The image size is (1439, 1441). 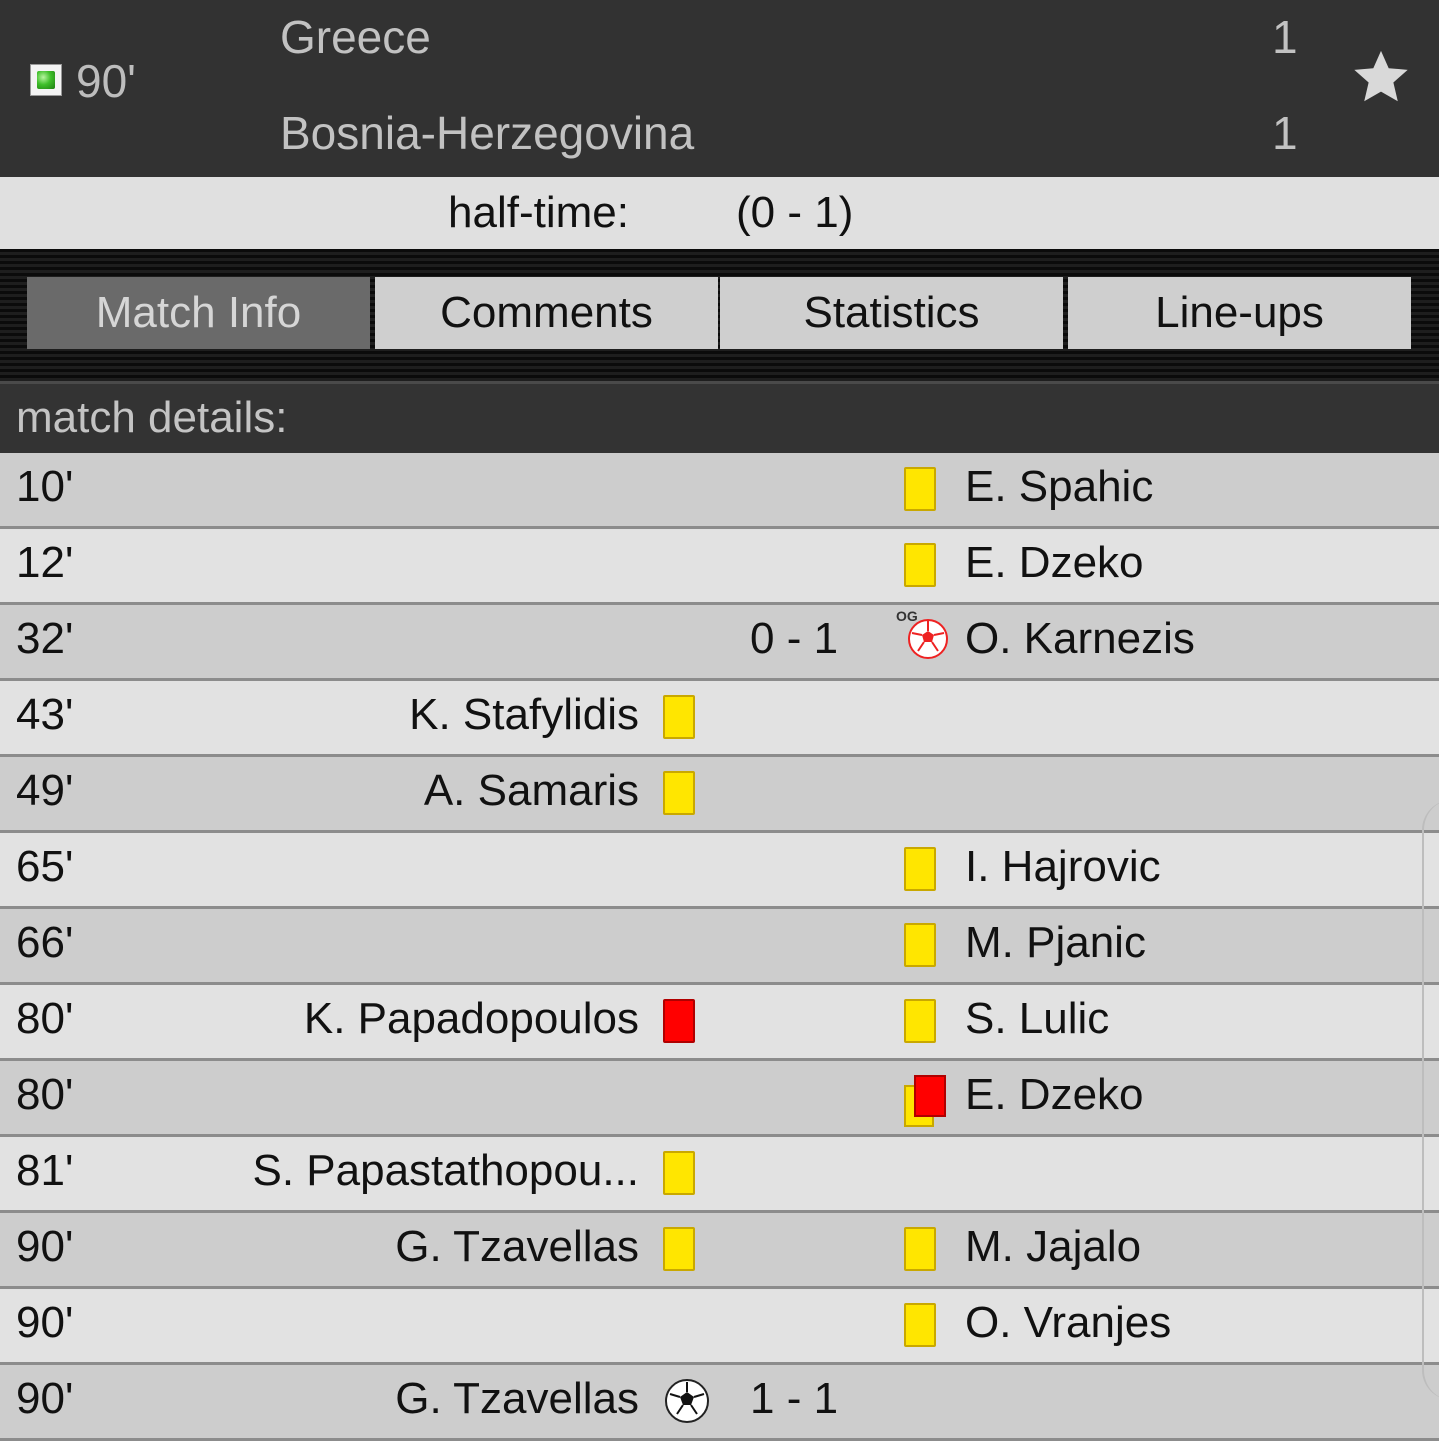 I want to click on tab-line-ups: Line-ups, so click(x=1239, y=313).